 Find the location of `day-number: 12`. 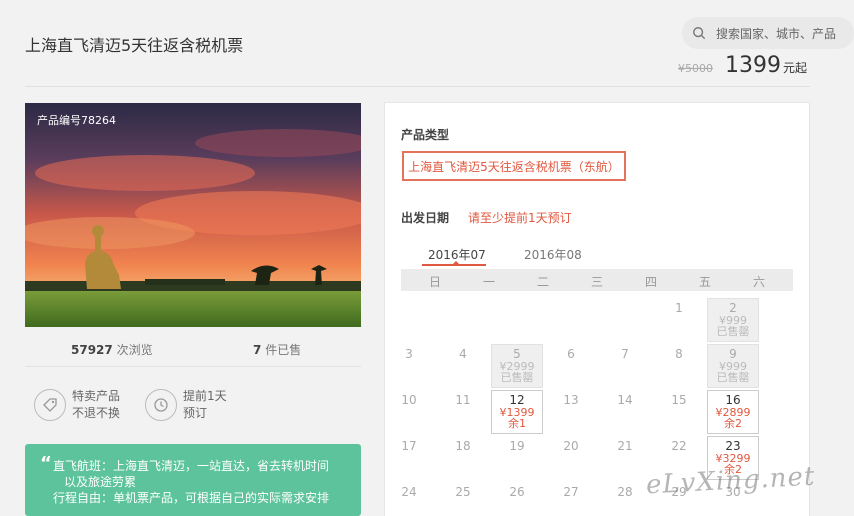

day-number: 12 is located at coordinates (517, 400).